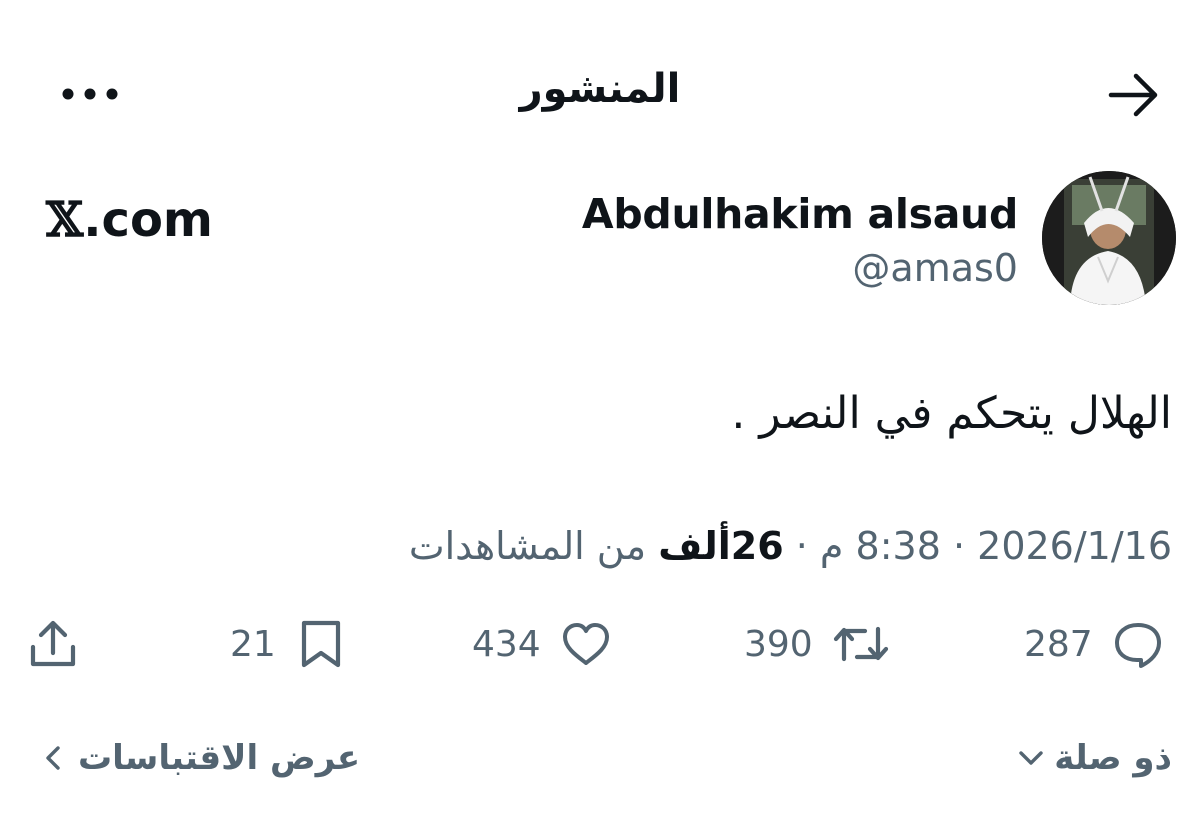 This screenshot has width=1200, height=829. I want to click on tweet-date: 2026/1/16, so click(1074, 546).